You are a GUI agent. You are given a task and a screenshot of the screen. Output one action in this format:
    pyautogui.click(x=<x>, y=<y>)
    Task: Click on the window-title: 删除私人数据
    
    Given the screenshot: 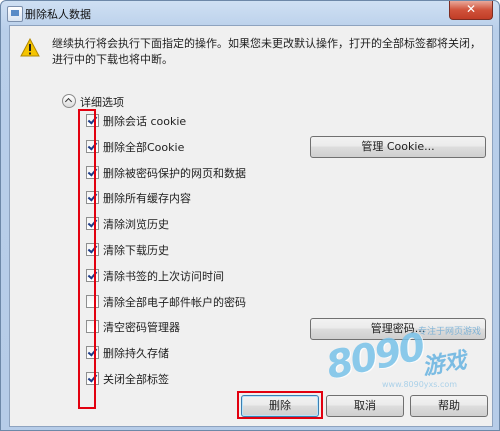 What is the action you would take?
    pyautogui.click(x=58, y=14)
    